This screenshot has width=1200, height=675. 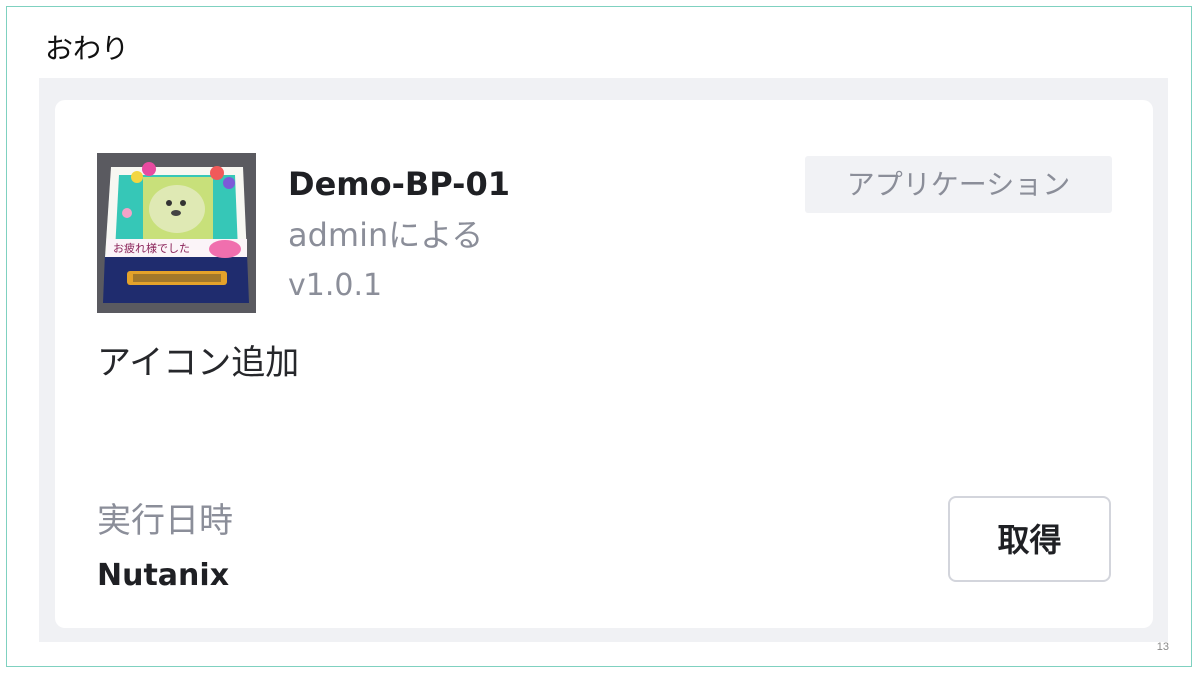 I want to click on page-number: 13, so click(x=1162, y=647).